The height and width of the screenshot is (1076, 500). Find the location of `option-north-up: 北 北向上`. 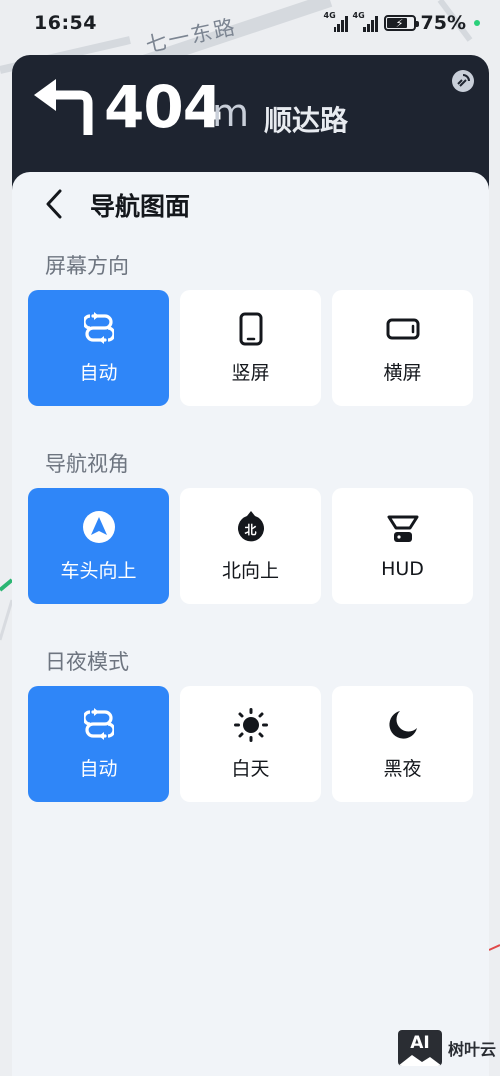

option-north-up: 北 北向上 is located at coordinates (250, 546).